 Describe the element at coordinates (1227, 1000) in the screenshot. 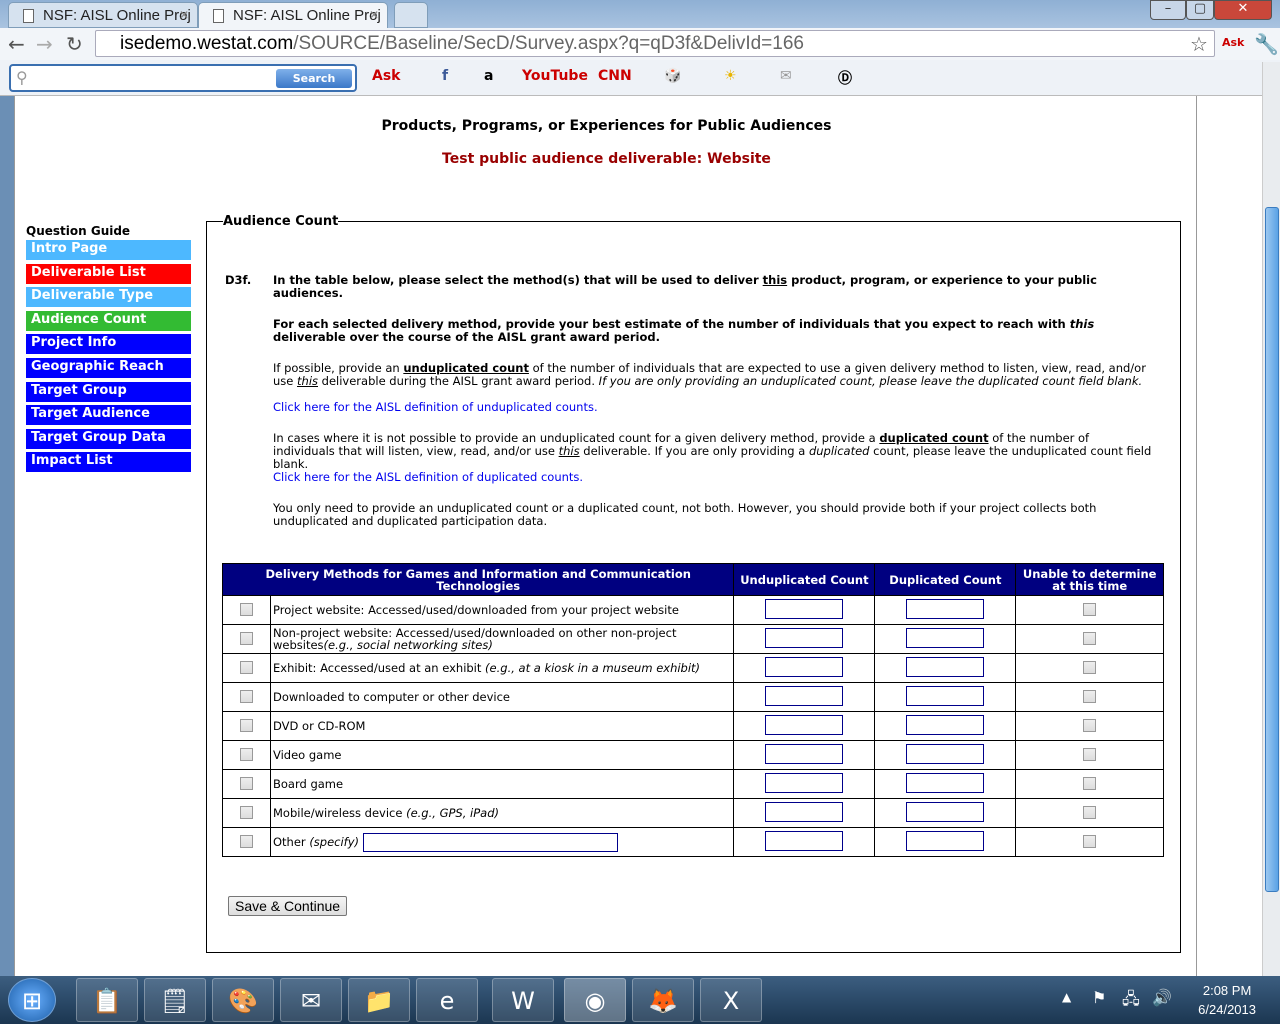

I see `clock: 2:08 PM 6/24/2013` at that location.